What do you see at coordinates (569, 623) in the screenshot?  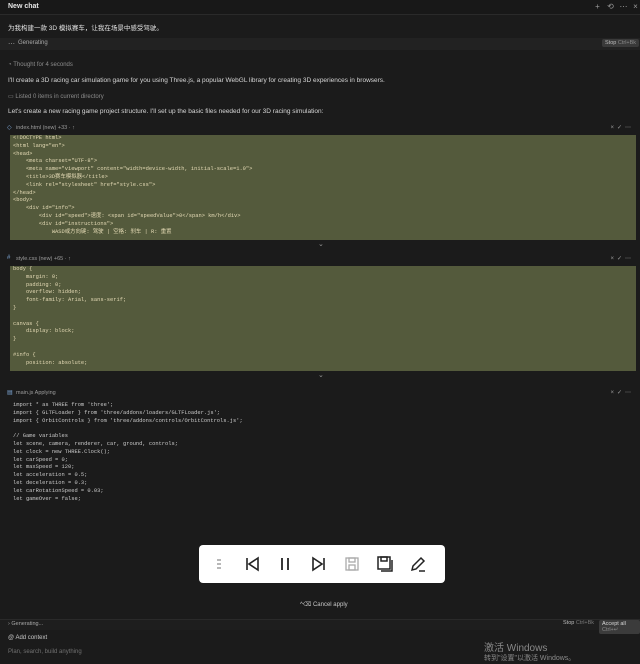 I see `footer-stop-label: Stop` at bounding box center [569, 623].